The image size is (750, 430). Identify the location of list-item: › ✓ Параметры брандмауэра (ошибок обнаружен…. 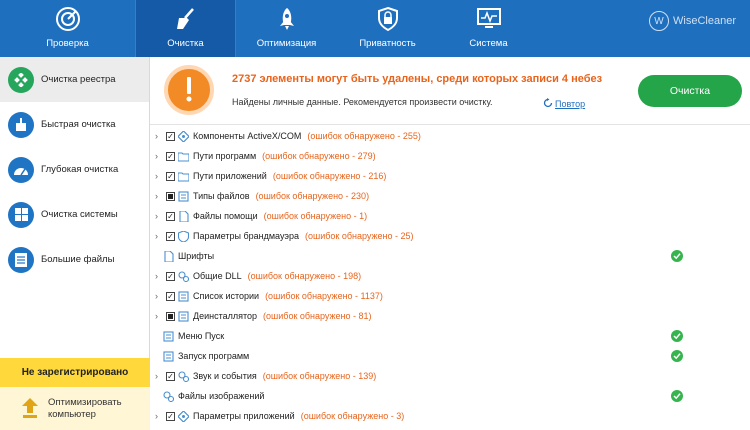
(450, 236).